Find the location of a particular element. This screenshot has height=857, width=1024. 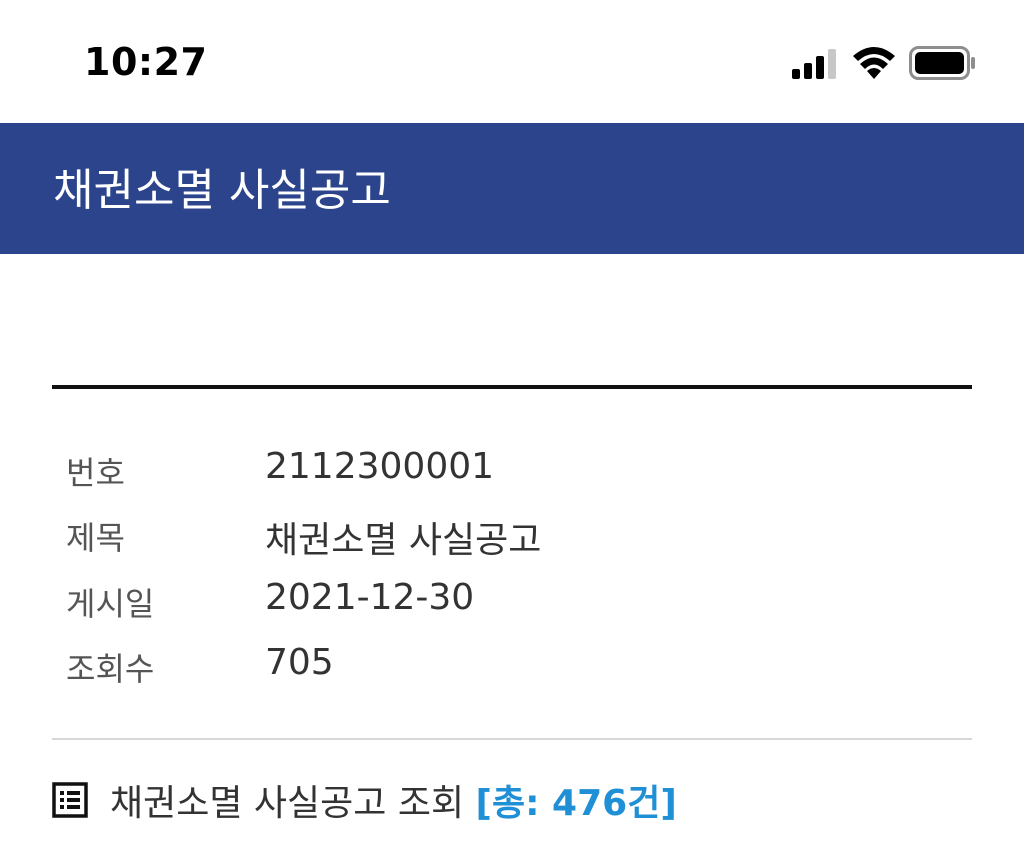

list-link: 채권소멸 사실공고 조회 [총: 476건] is located at coordinates (512, 800).